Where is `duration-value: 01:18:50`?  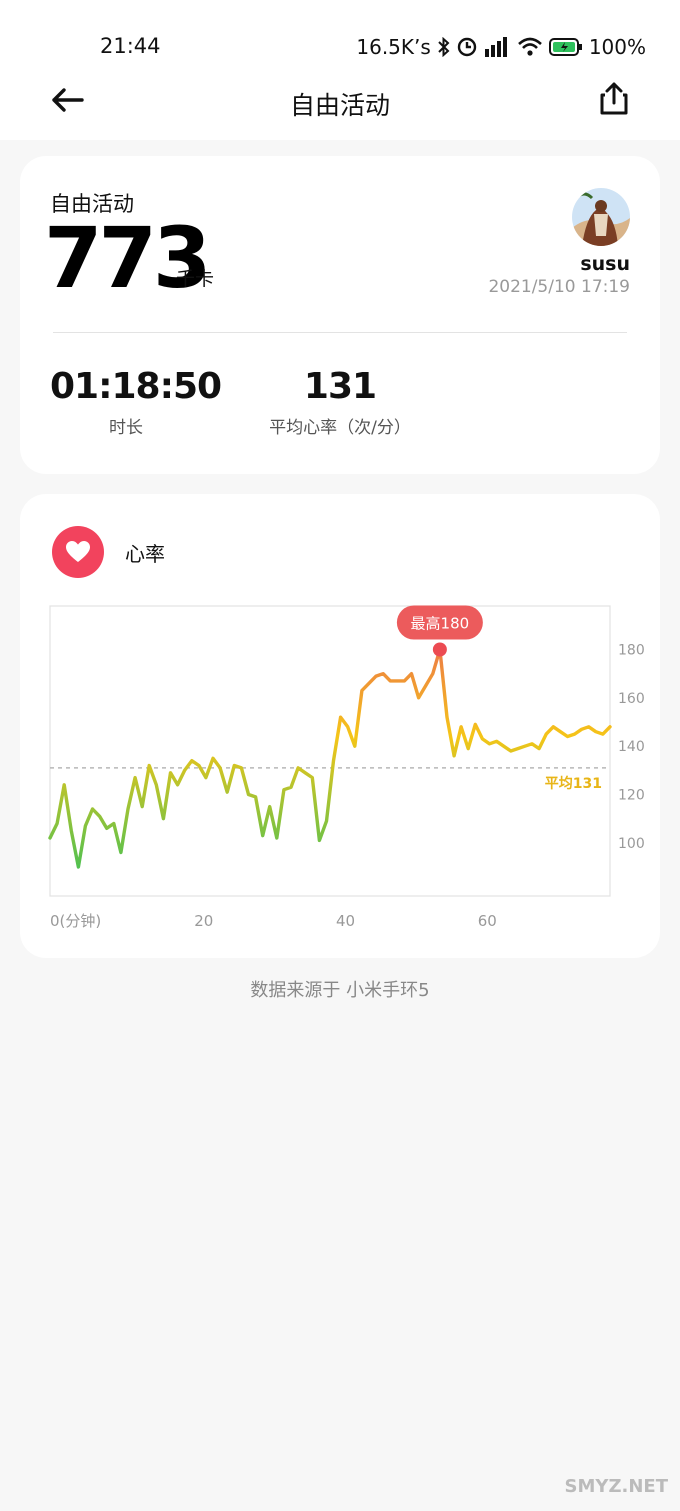 duration-value: 01:18:50 is located at coordinates (136, 386).